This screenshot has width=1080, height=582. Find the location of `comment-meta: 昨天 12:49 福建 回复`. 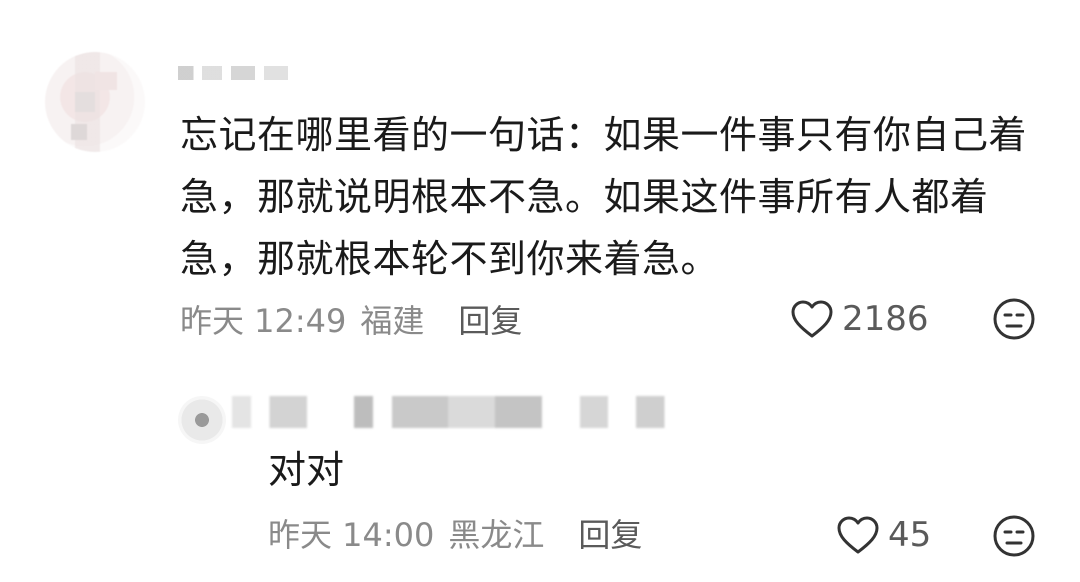

comment-meta: 昨天 12:49 福建 回复 is located at coordinates (358, 319).